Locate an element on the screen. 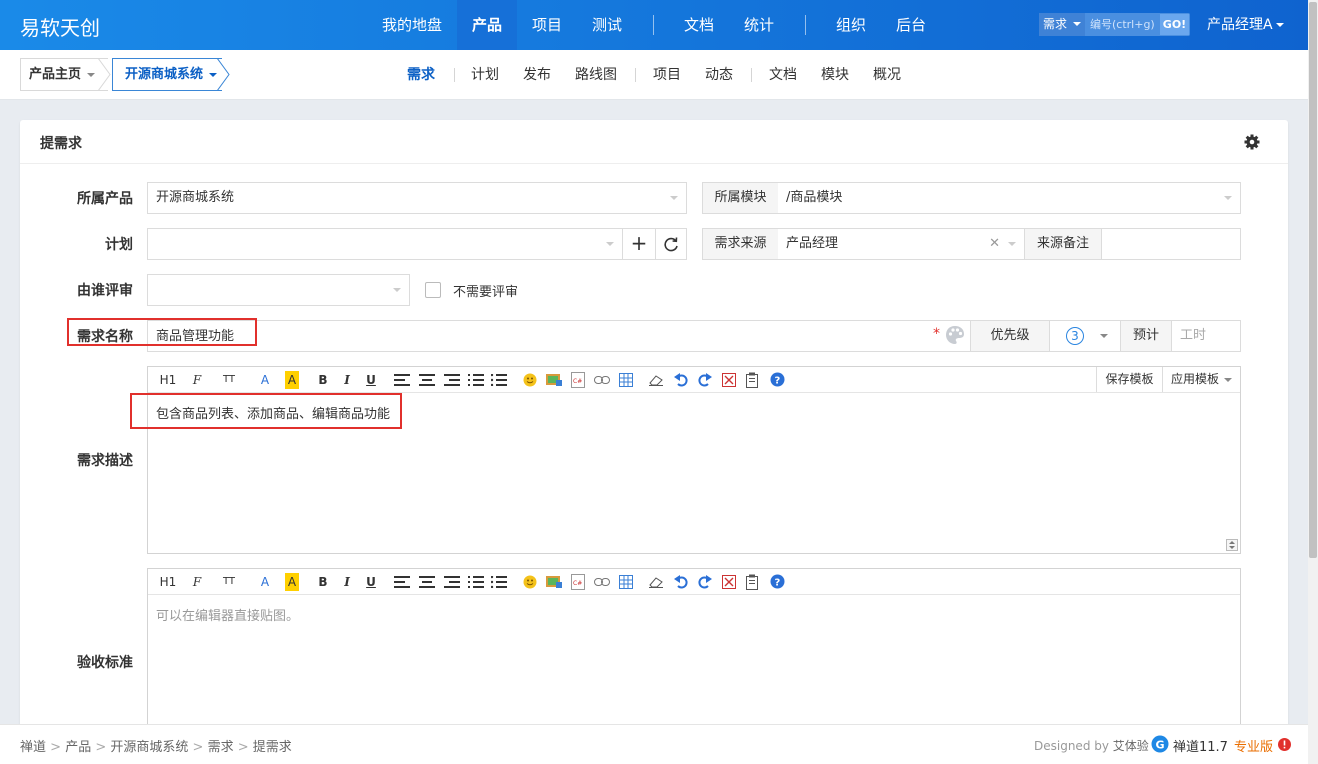 The image size is (1318, 764). product-select: 开源商城系统 is located at coordinates (417, 198).